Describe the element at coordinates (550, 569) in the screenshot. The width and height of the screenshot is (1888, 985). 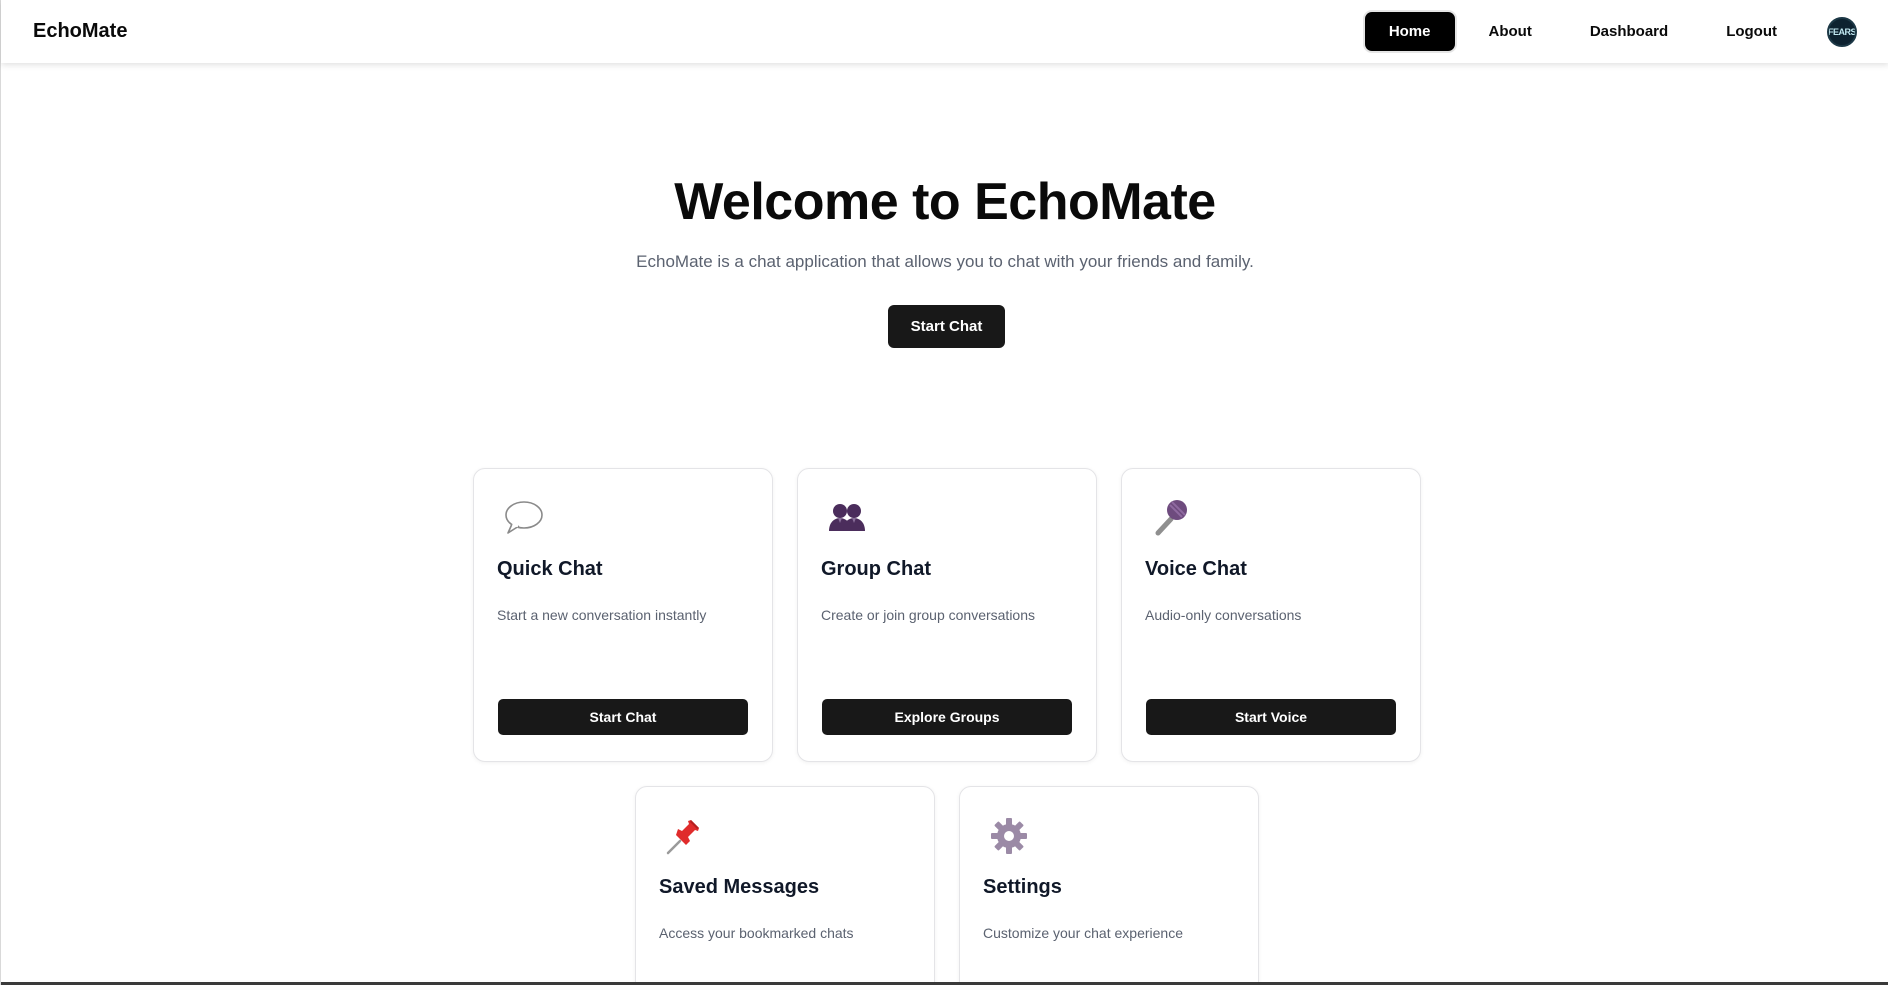
I see `card-title: Quick Chat` at that location.